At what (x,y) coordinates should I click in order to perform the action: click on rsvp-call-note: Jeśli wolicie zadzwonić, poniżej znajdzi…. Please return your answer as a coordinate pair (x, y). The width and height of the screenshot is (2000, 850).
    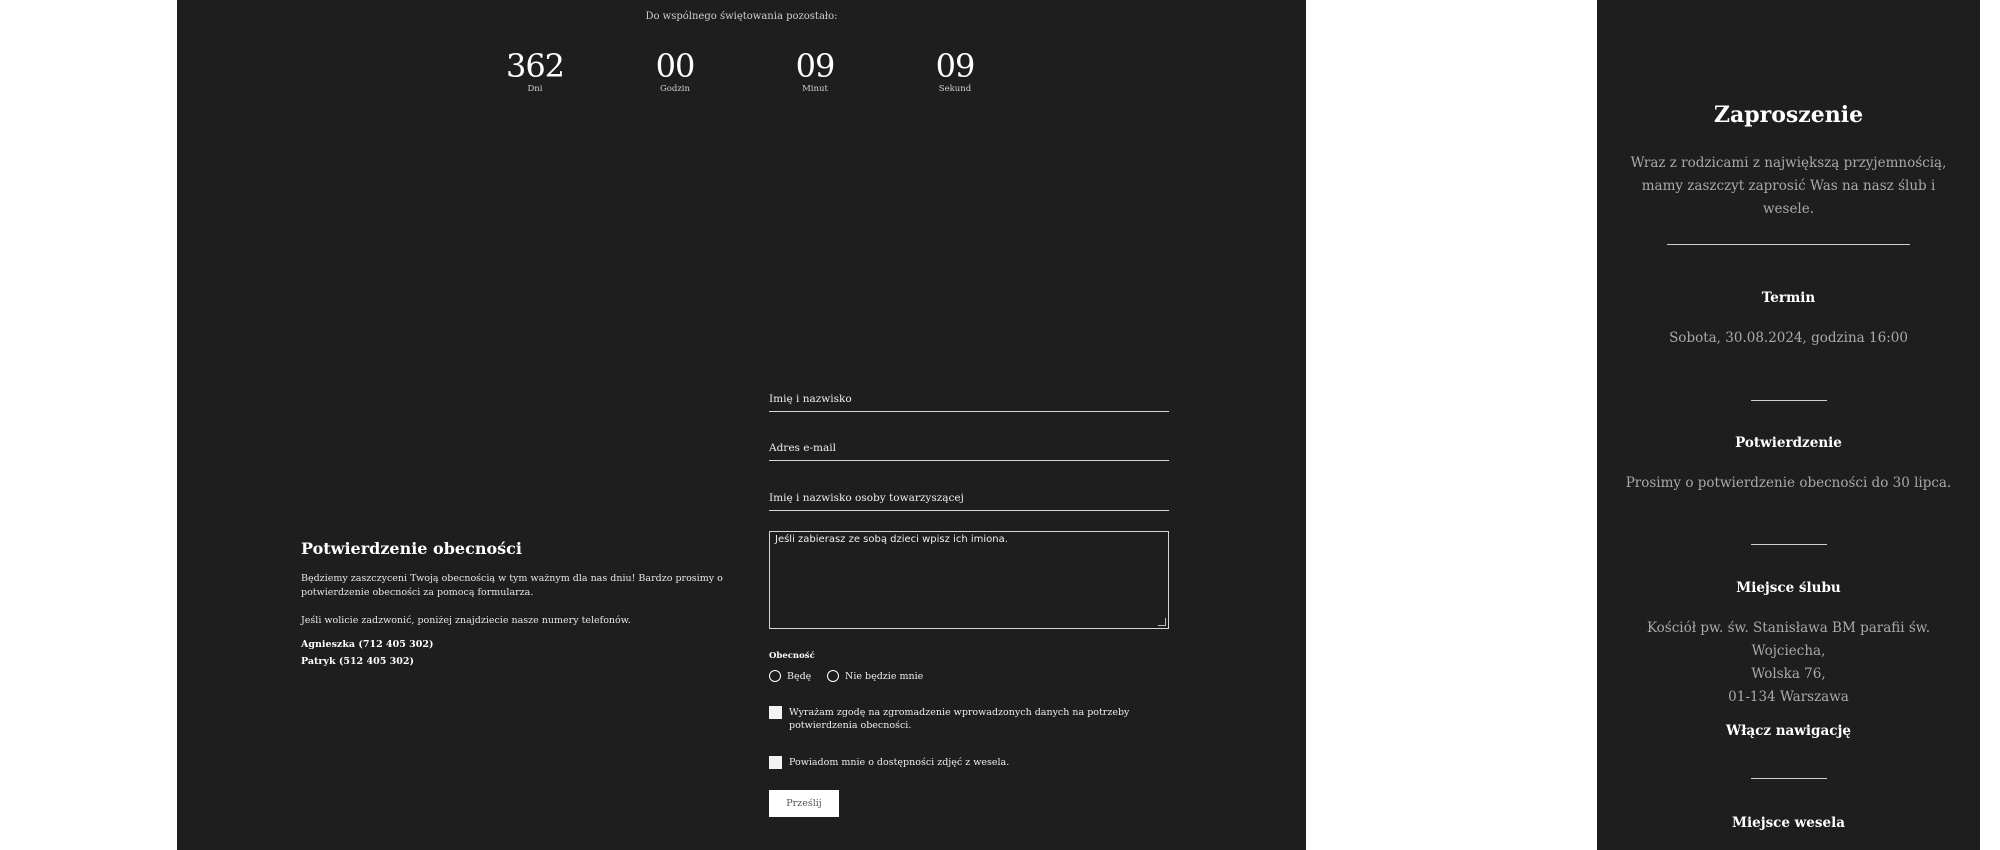
    Looking at the image, I should click on (466, 620).